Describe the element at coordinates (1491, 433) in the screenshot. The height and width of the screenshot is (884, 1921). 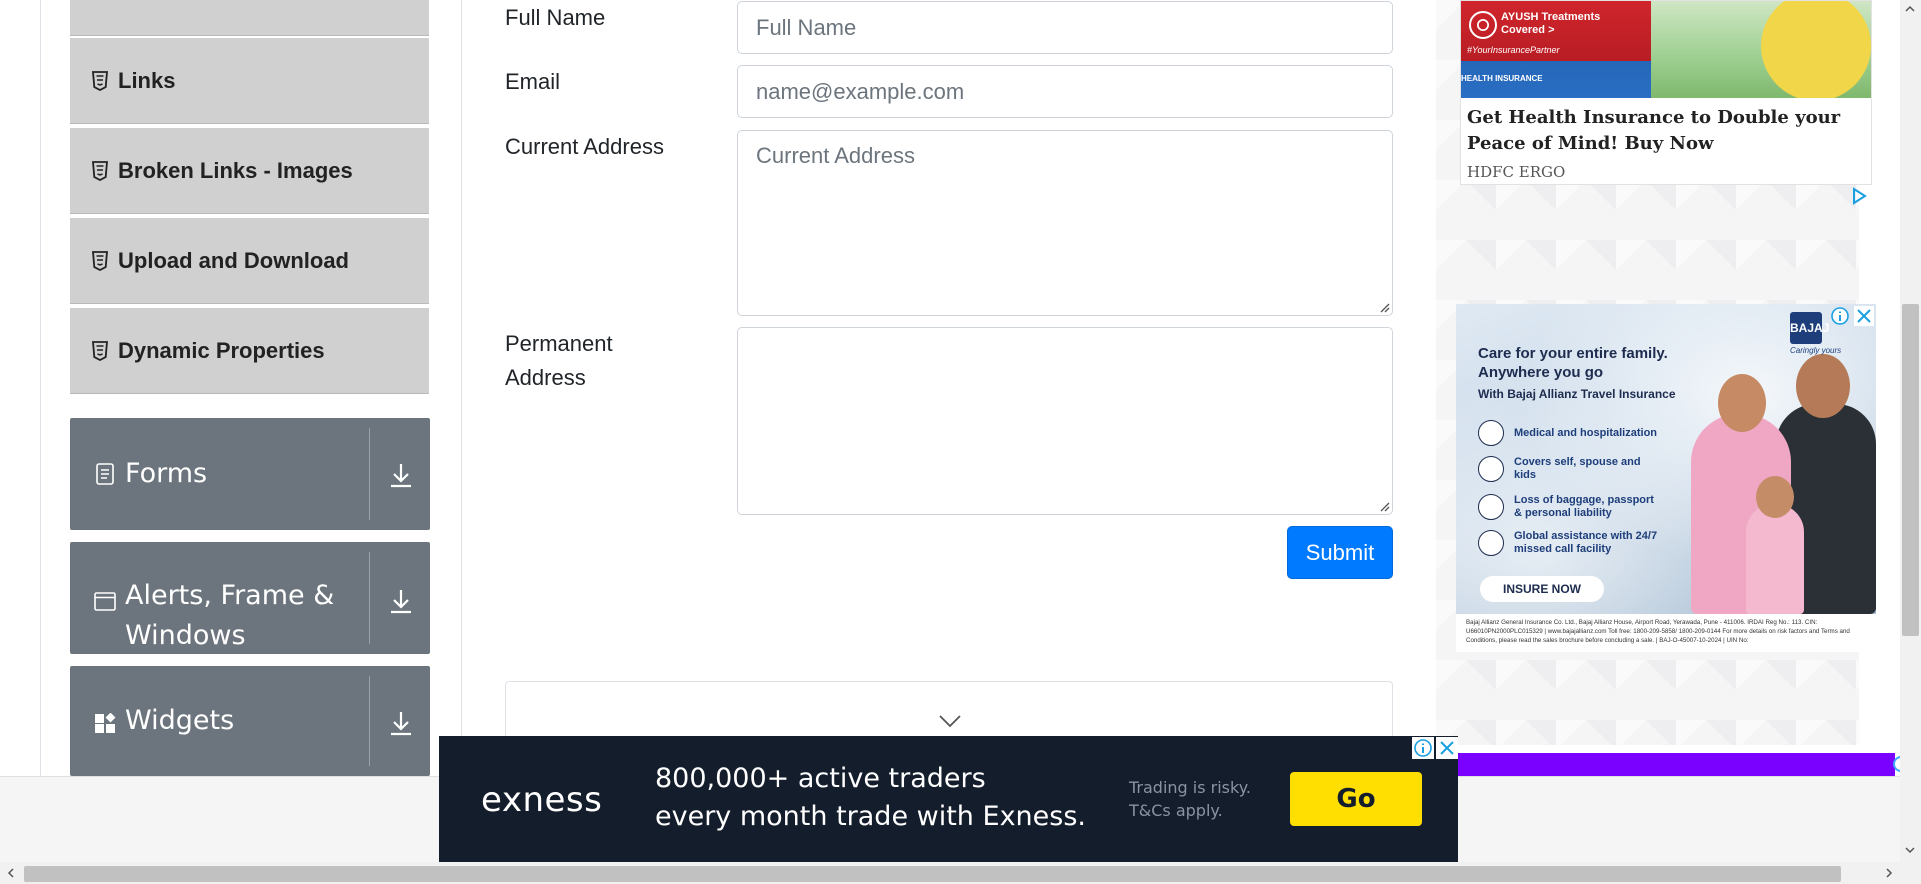
I see `medical-icon` at that location.